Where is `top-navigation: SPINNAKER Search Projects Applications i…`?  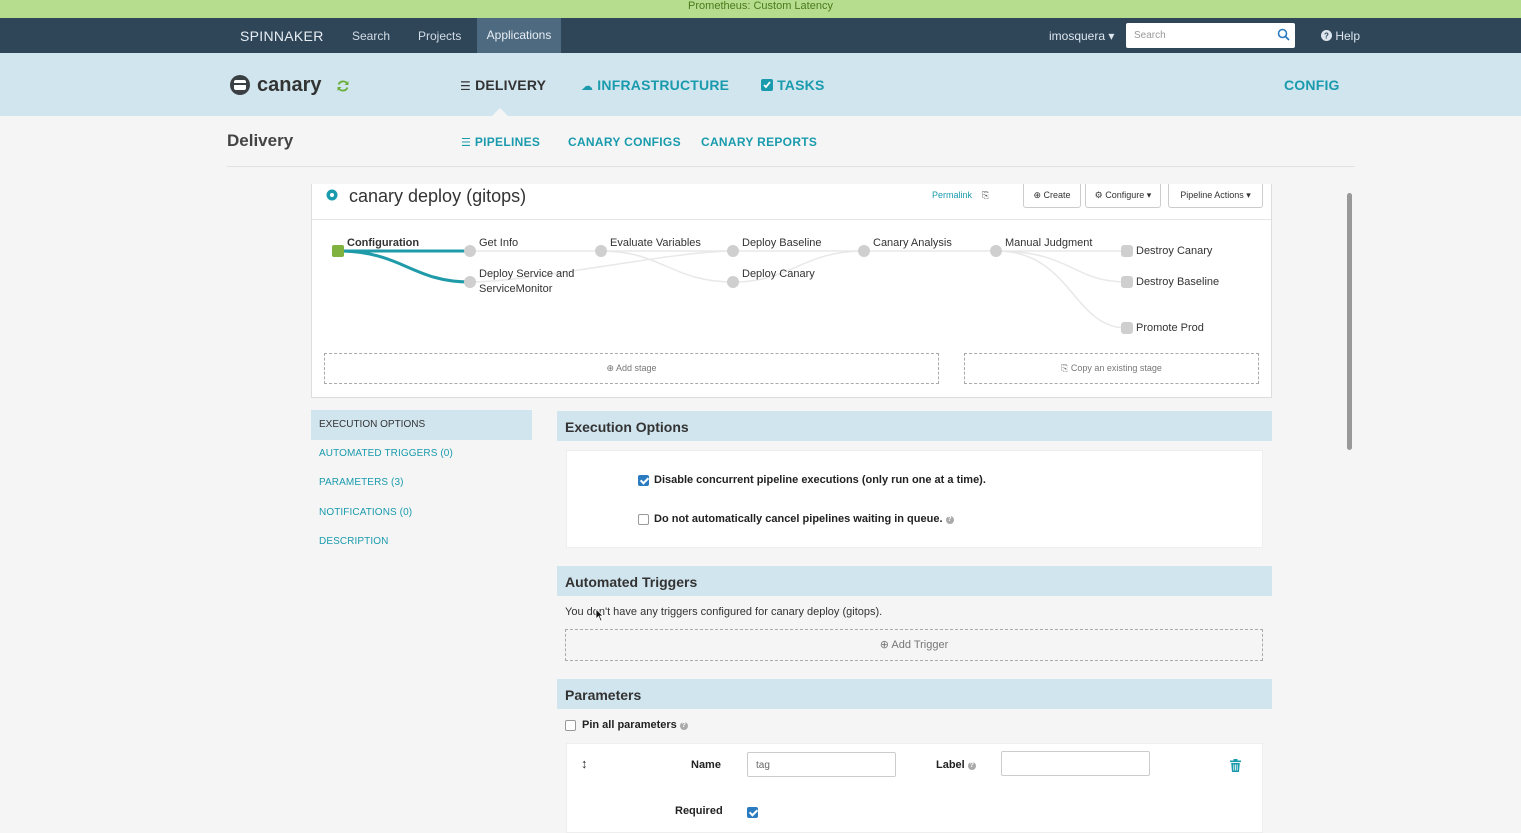 top-navigation: SPINNAKER Search Projects Applications i… is located at coordinates (760, 35).